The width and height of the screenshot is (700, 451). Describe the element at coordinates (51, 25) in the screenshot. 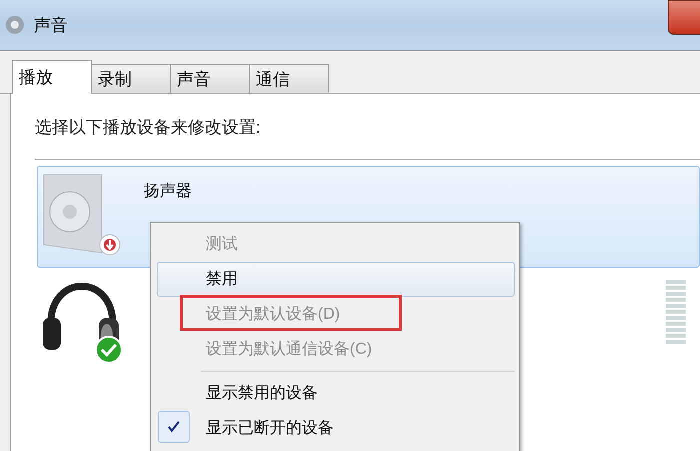

I see `window-title: 声音` at that location.